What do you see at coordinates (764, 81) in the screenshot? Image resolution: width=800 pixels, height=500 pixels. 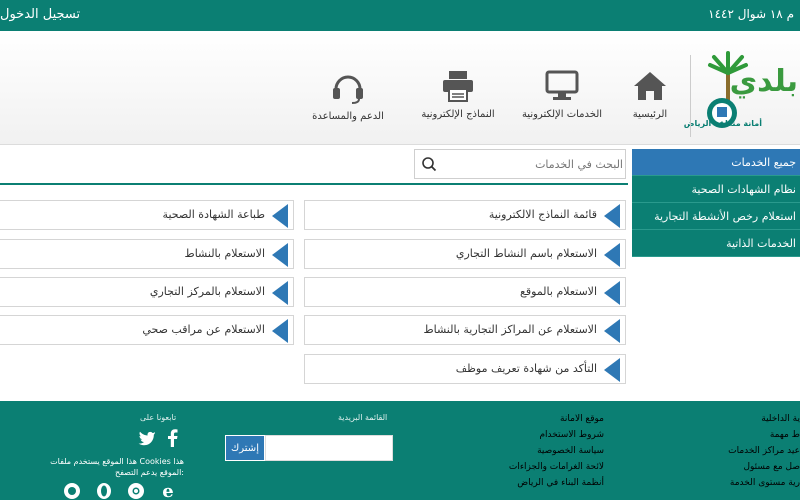 I see `logo-text: بلدي` at bounding box center [764, 81].